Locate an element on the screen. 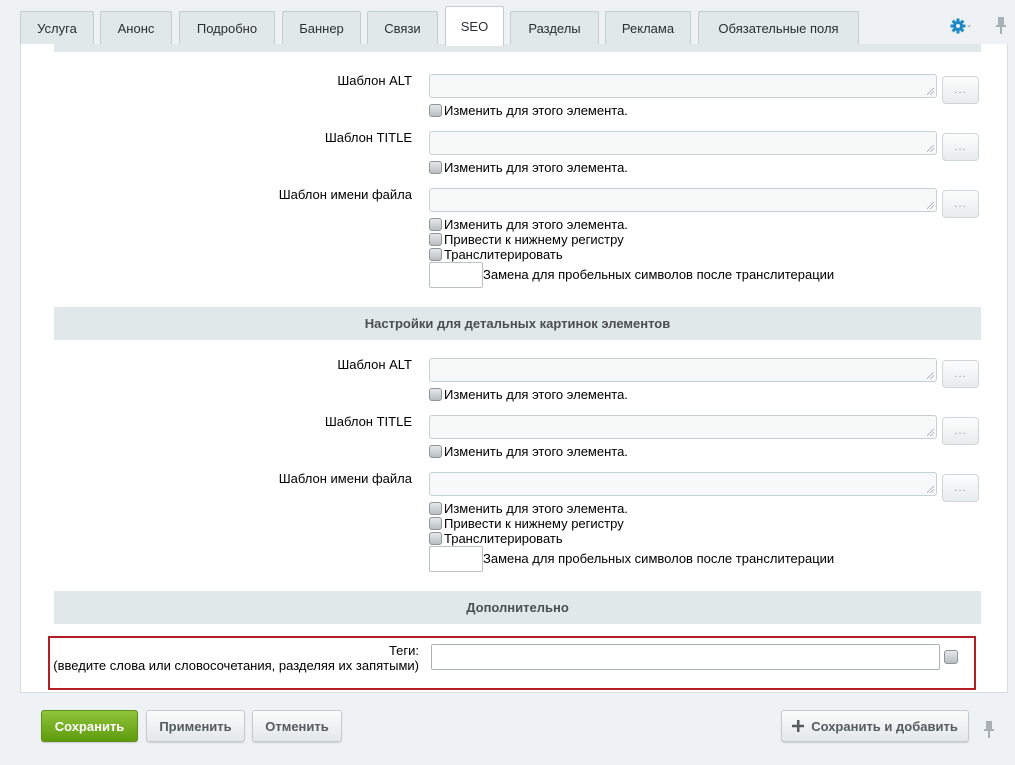  lowercase-checkbox-row: Привести к нижнему регистру is located at coordinates (526, 239).